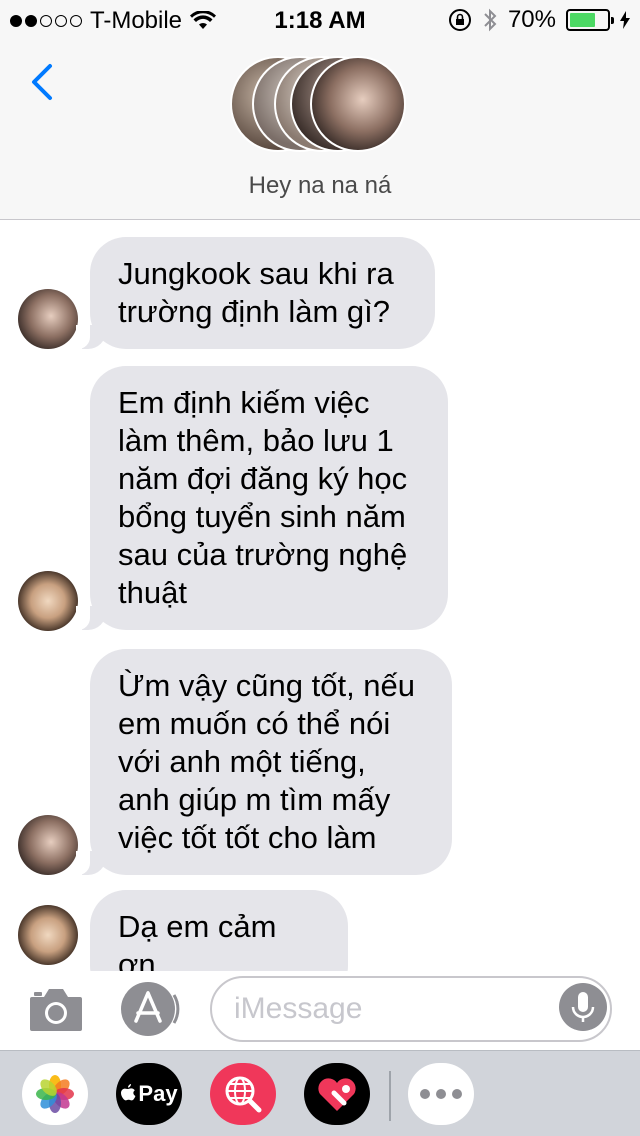 This screenshot has height=1136, width=640. I want to click on drawer-divider, so click(390, 1096).